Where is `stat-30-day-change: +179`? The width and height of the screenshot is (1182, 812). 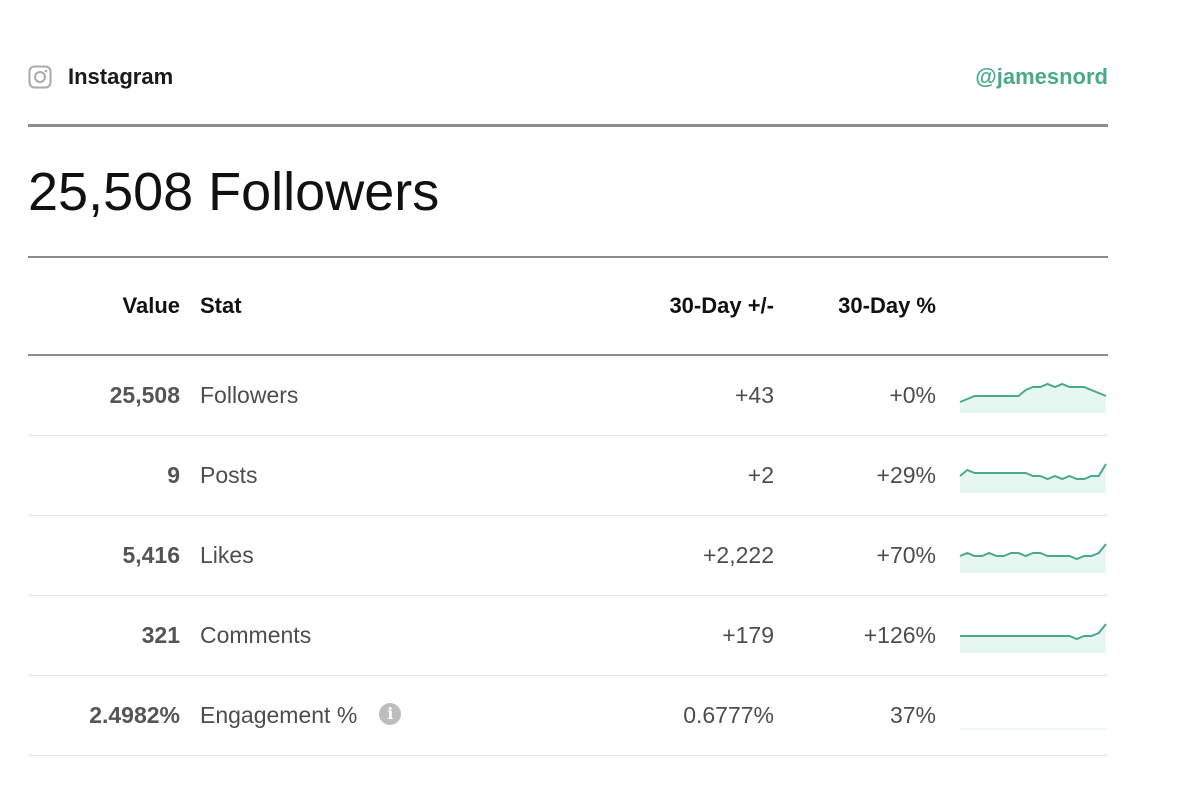
stat-30-day-change: +179 is located at coordinates (748, 635).